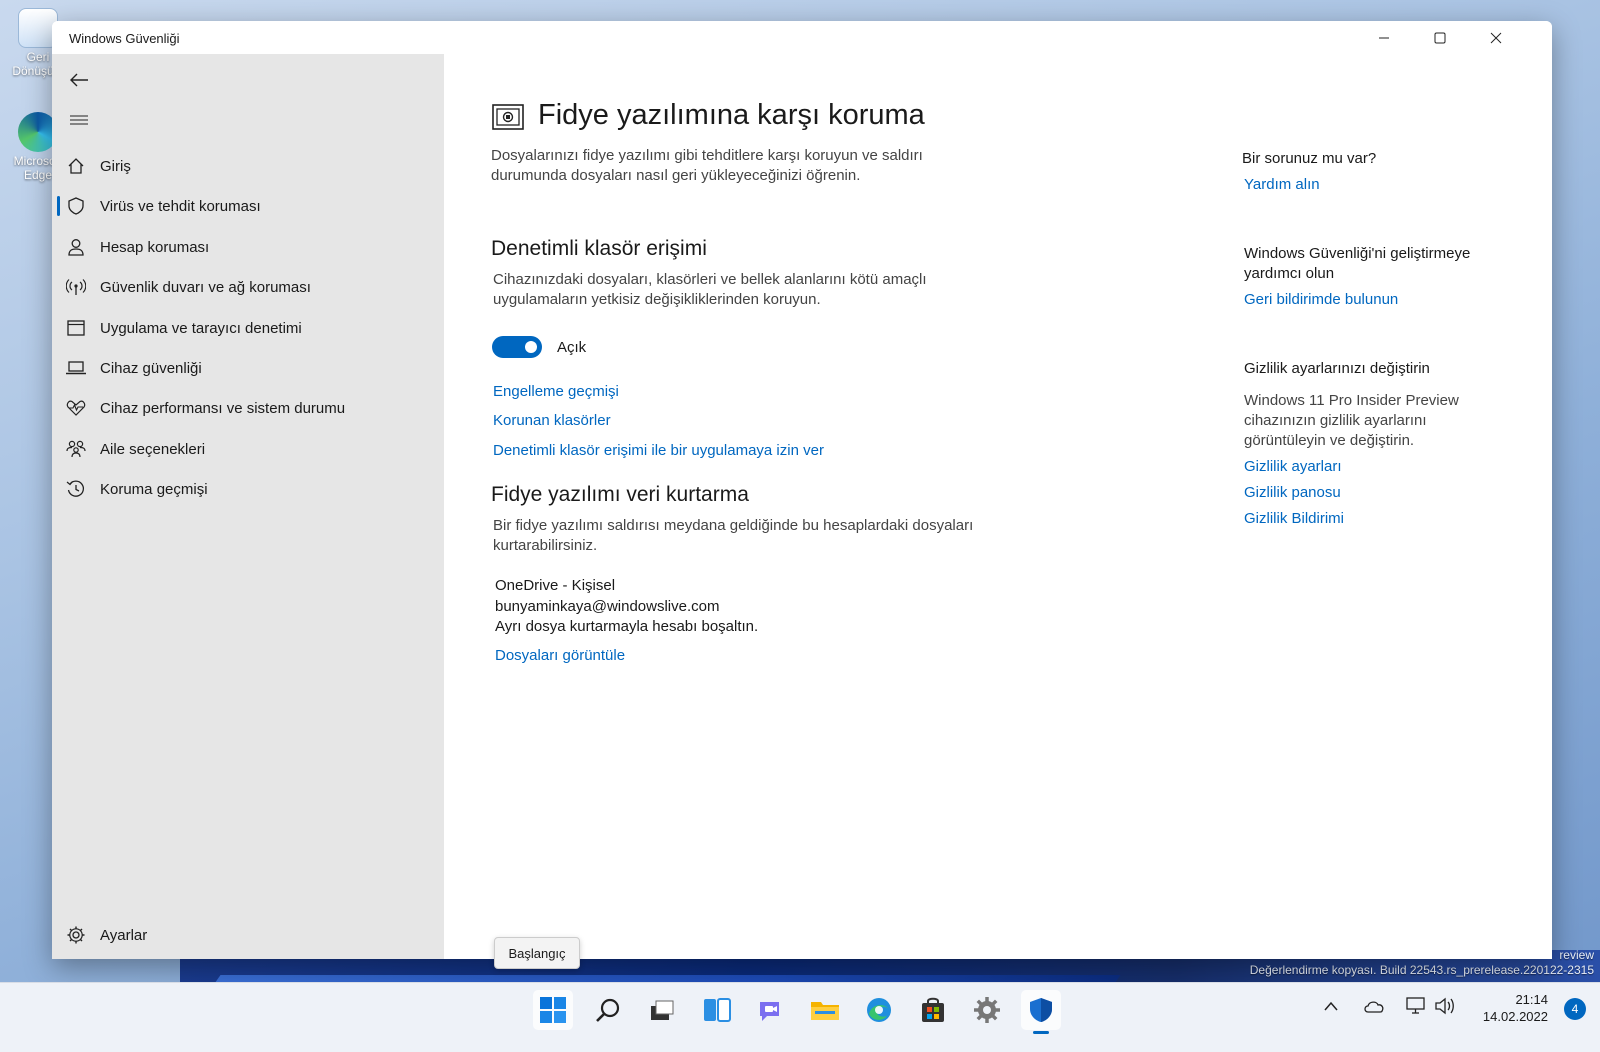 This screenshot has height=1052, width=1600. I want to click on improve-heading-line1: Windows Güvenliği'ni geliştirmeye, so click(1357, 253).